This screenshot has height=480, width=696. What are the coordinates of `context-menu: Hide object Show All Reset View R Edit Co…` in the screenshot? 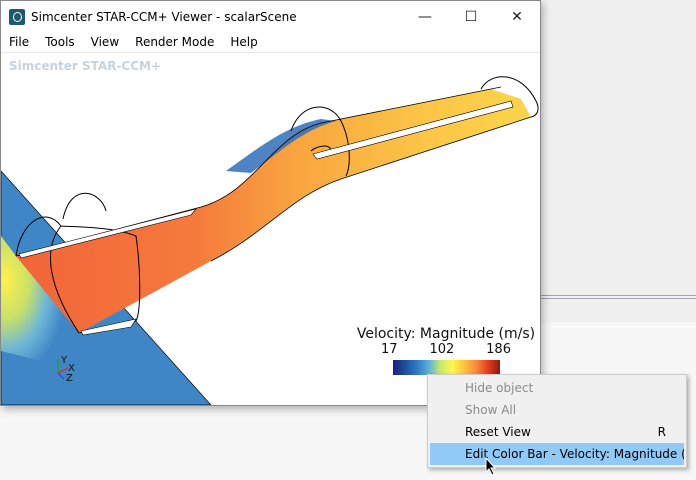 It's located at (557, 421).